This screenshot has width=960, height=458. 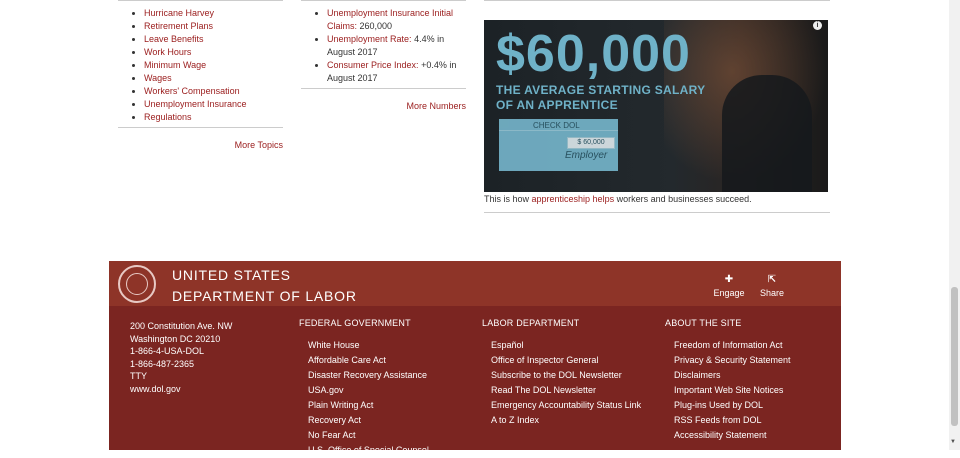 What do you see at coordinates (213, 117) in the screenshot?
I see `topic-item: Regulations` at bounding box center [213, 117].